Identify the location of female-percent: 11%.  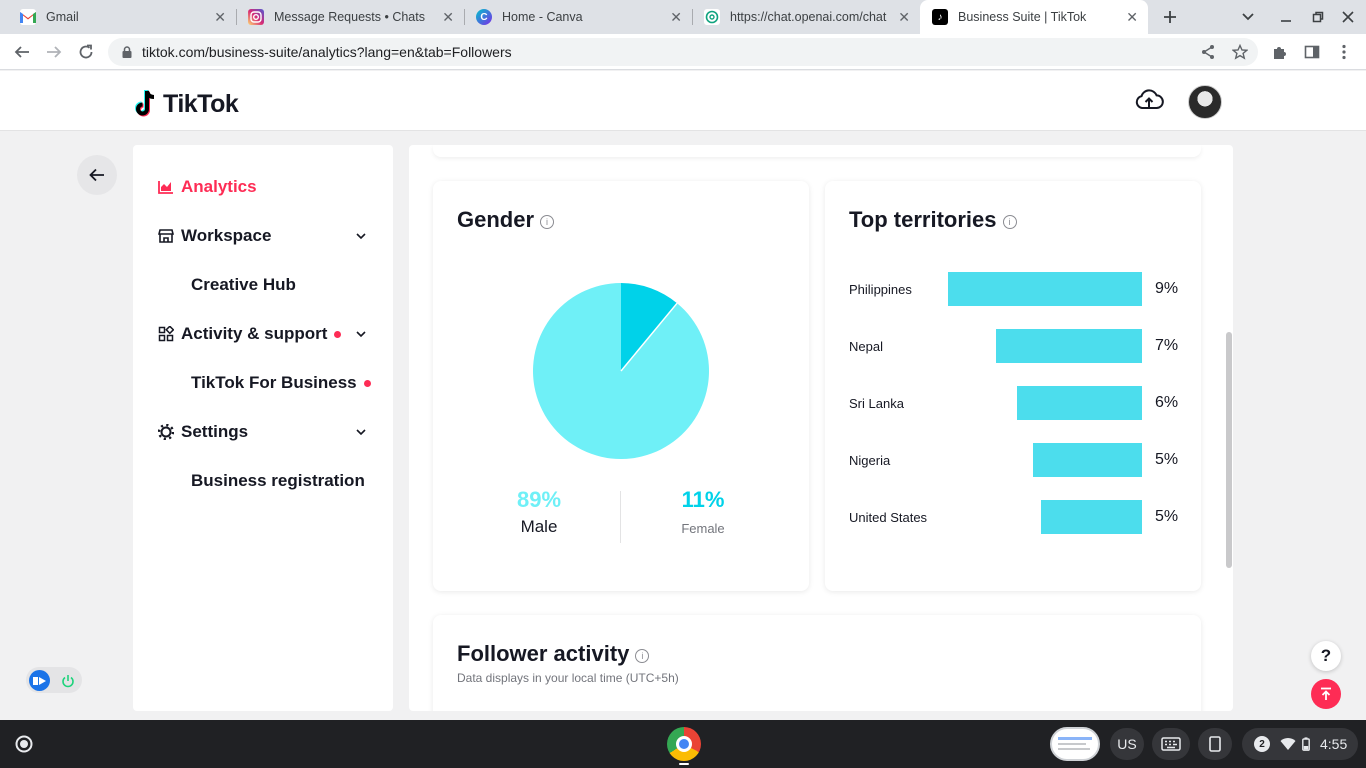
(703, 499).